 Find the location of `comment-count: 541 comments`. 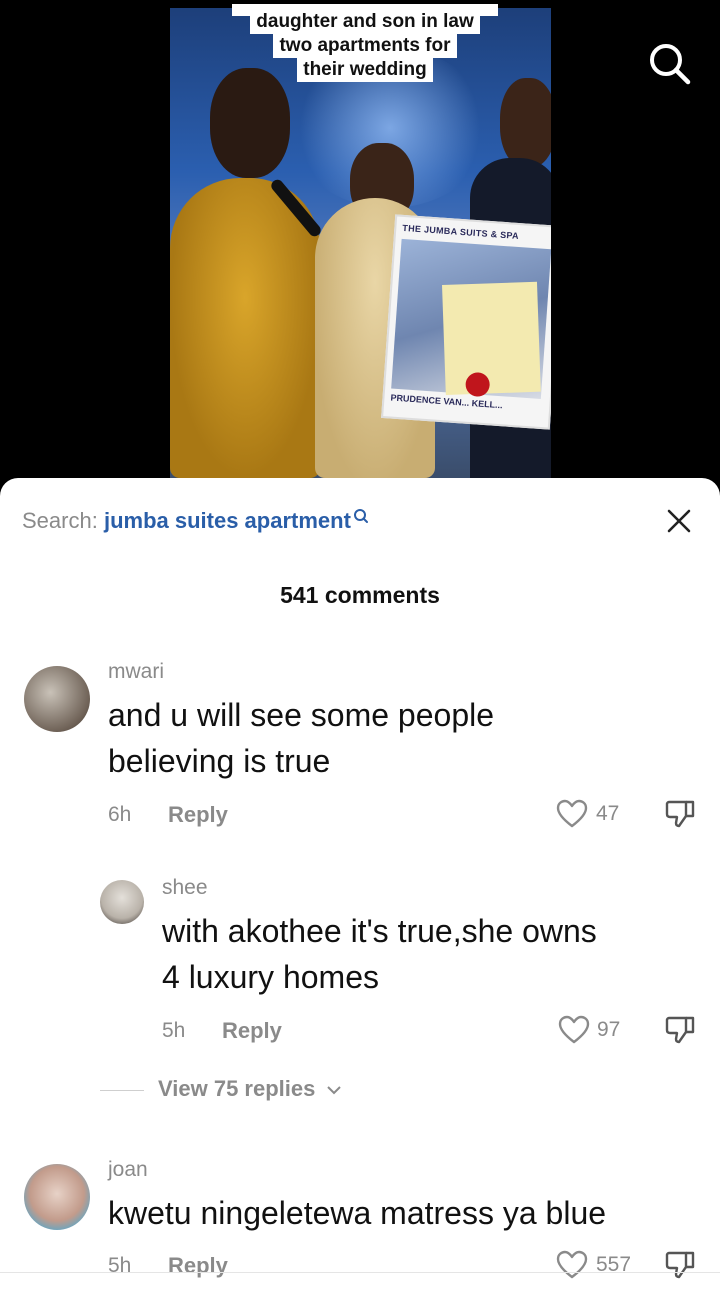

comment-count: 541 comments is located at coordinates (360, 595).